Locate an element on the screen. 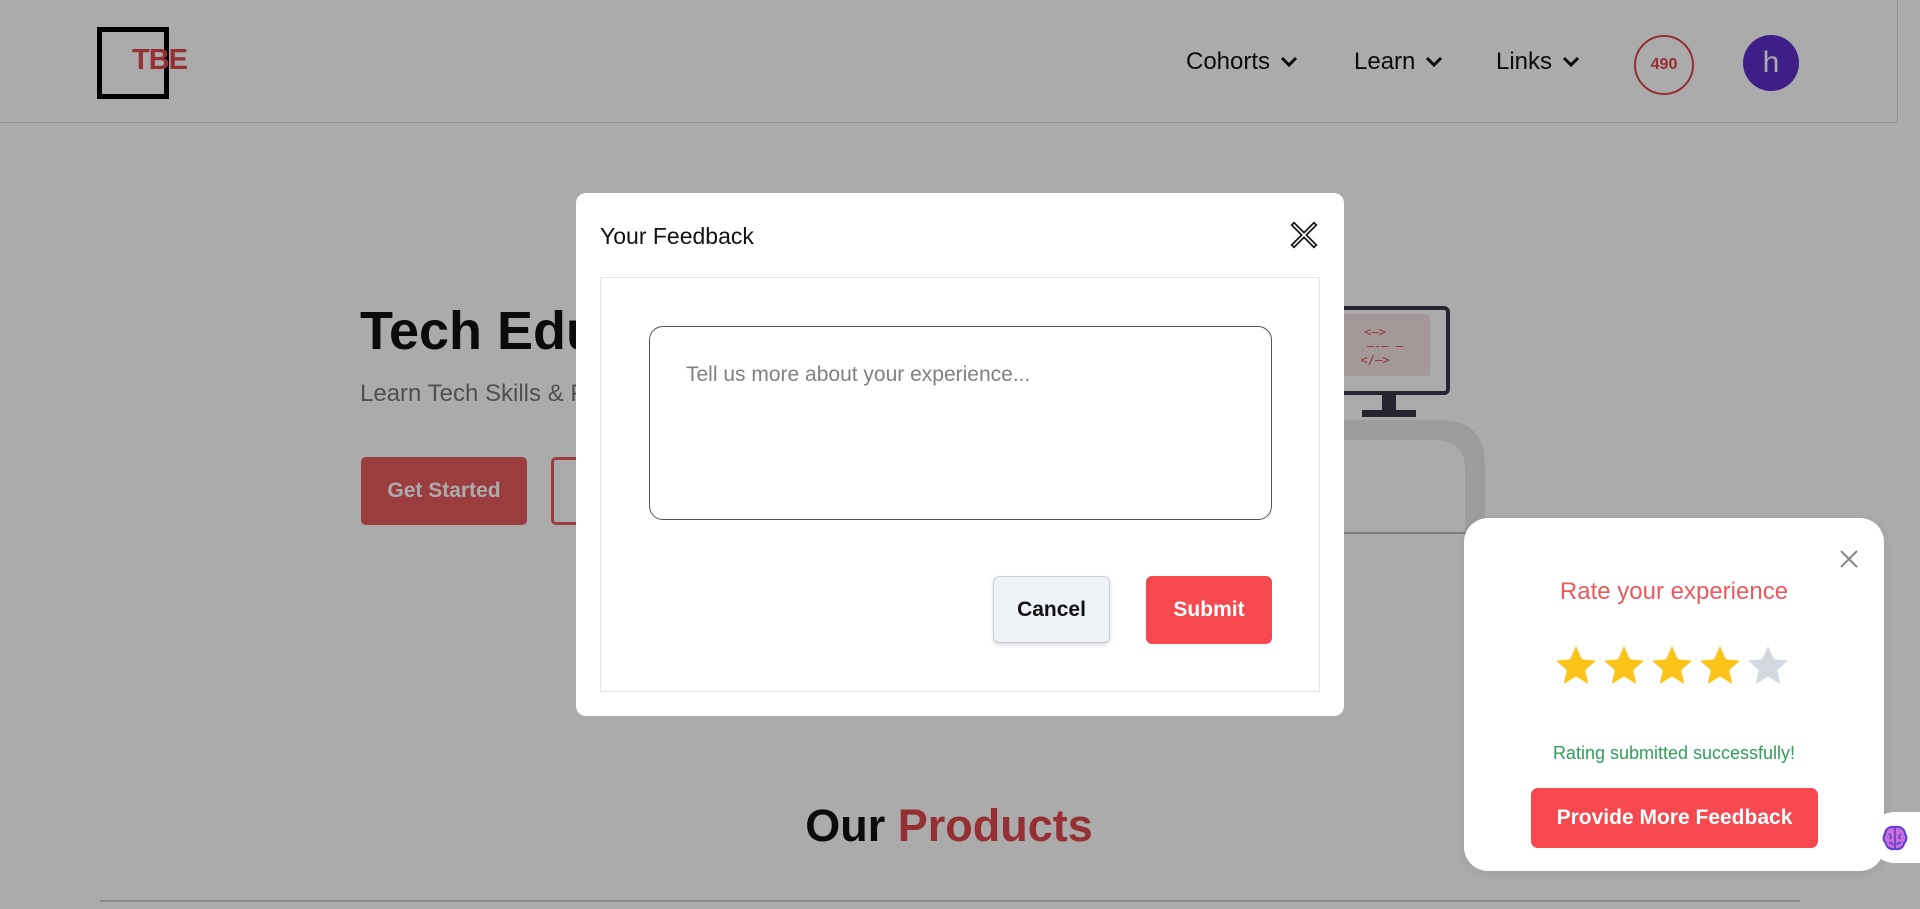 The image size is (1920, 909). close-x-icon is located at coordinates (1304, 235).